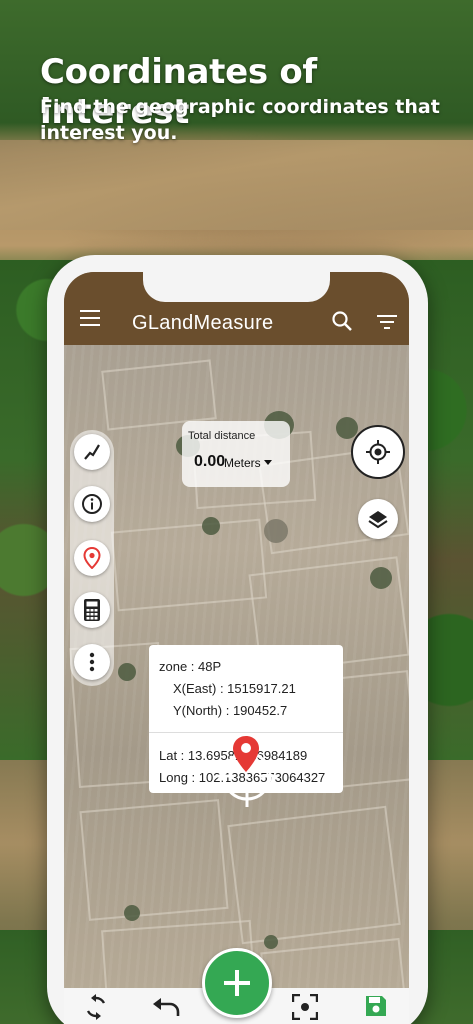 This screenshot has height=1024, width=473. What do you see at coordinates (190, 666) in the screenshot?
I see `utm-zone: zone : 48P` at bounding box center [190, 666].